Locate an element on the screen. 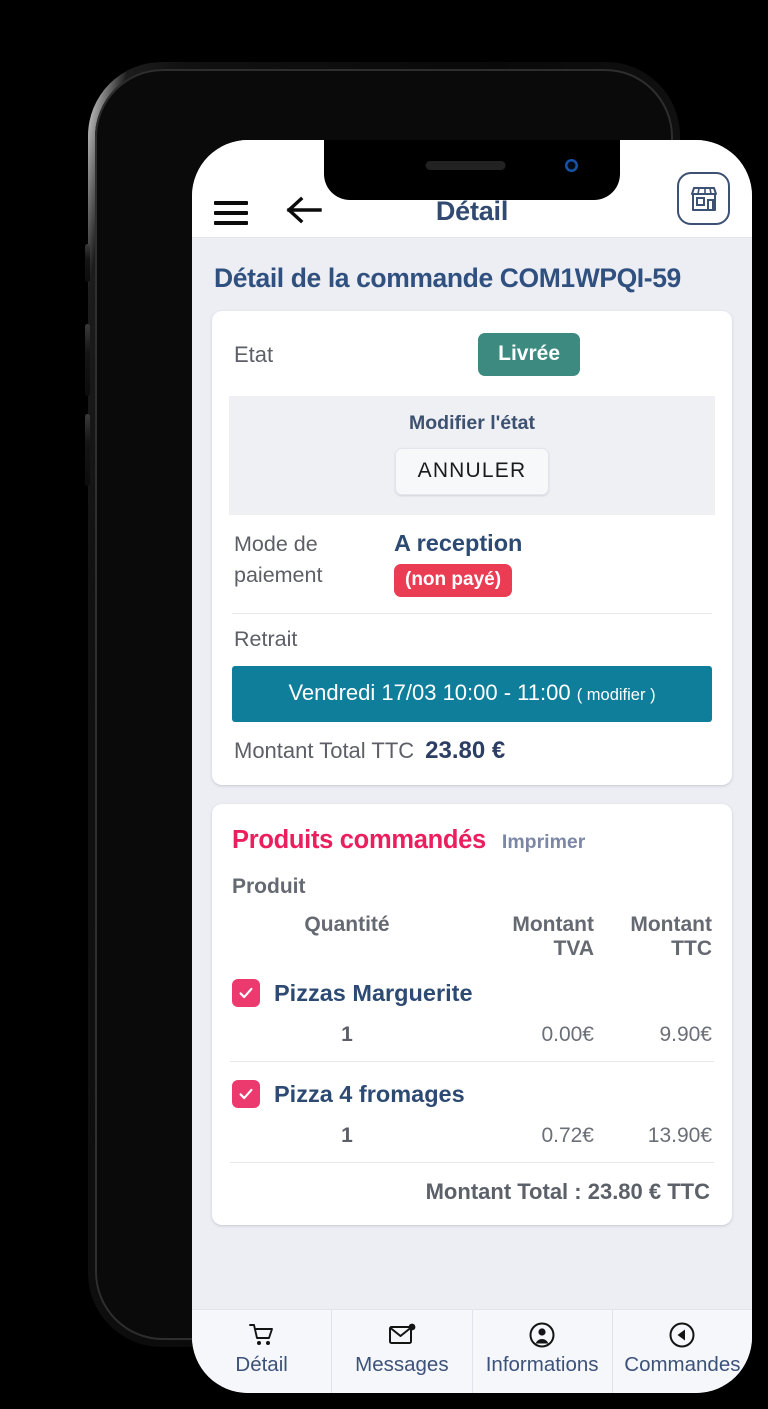  column-header-tva: Montant TVA is located at coordinates (553, 937).